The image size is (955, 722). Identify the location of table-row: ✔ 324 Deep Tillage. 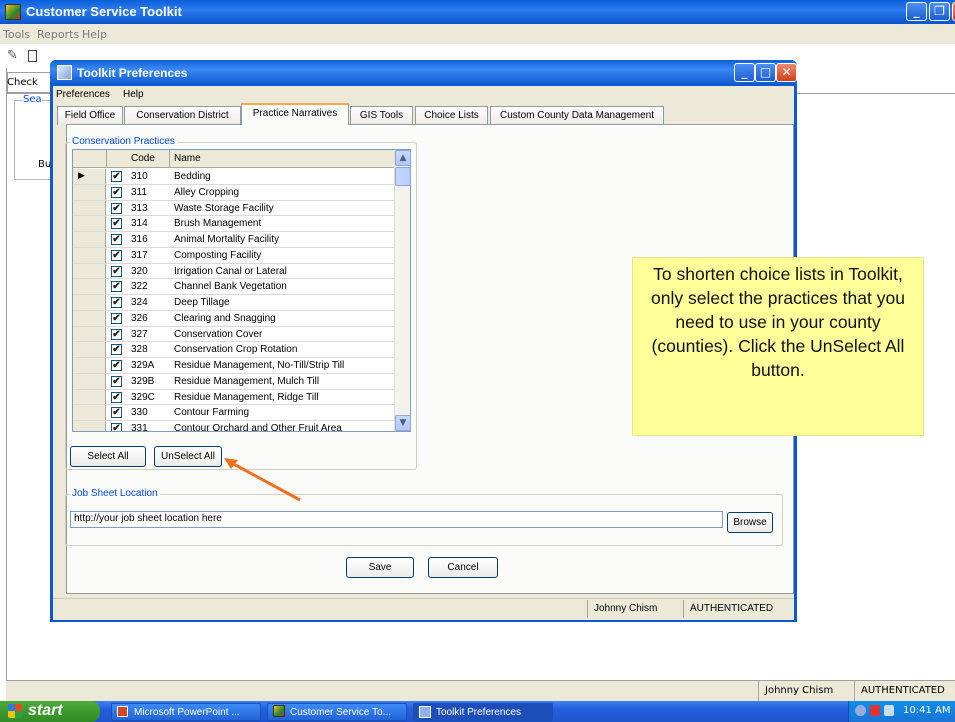
(234, 303).